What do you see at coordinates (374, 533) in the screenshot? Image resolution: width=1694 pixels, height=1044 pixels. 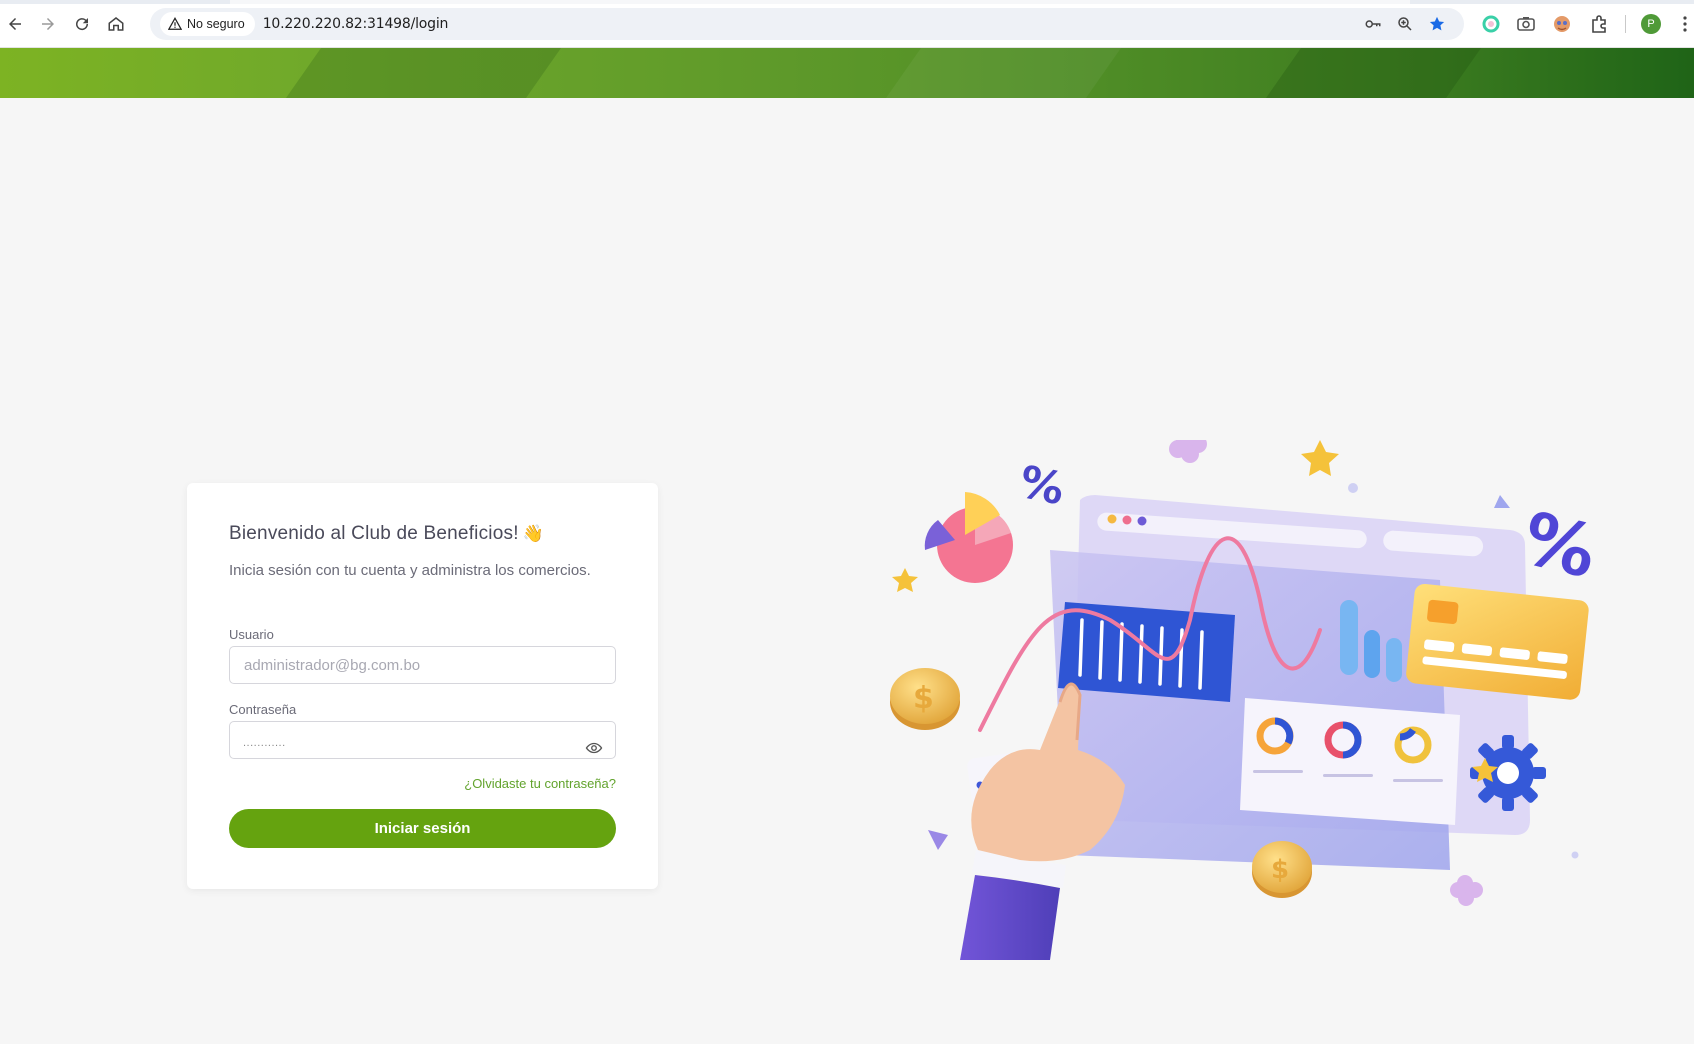 I see `login-title-text: Bienvenido al Club de Beneficios!` at bounding box center [374, 533].